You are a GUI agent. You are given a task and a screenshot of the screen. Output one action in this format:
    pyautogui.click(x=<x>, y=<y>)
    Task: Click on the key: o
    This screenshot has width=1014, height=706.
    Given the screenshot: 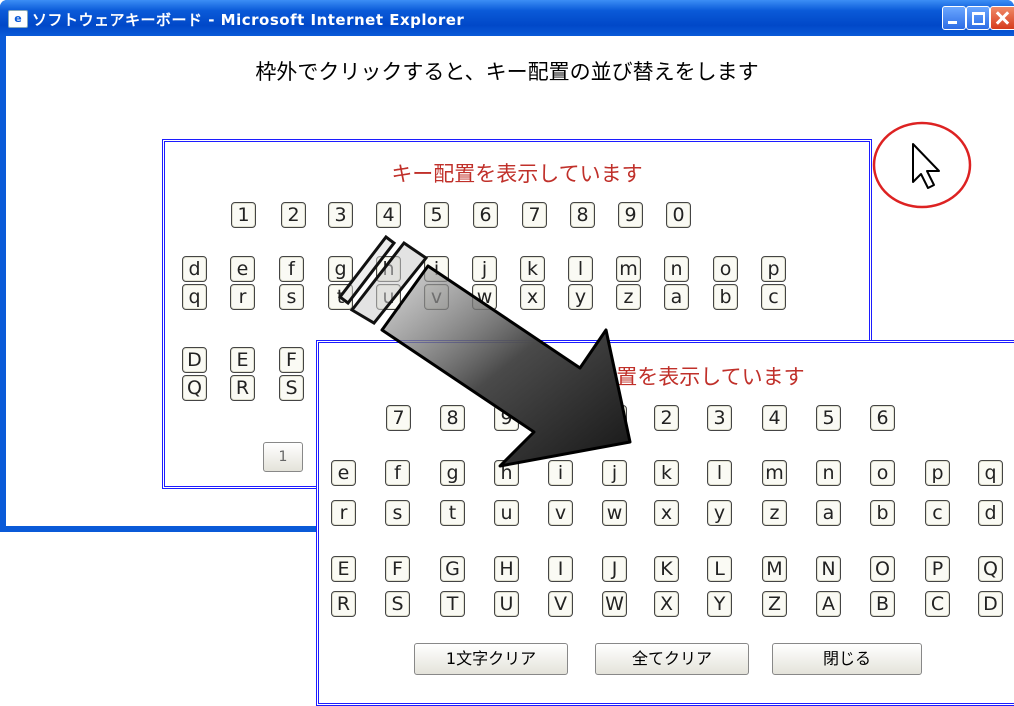 What is the action you would take?
    pyautogui.click(x=725, y=269)
    